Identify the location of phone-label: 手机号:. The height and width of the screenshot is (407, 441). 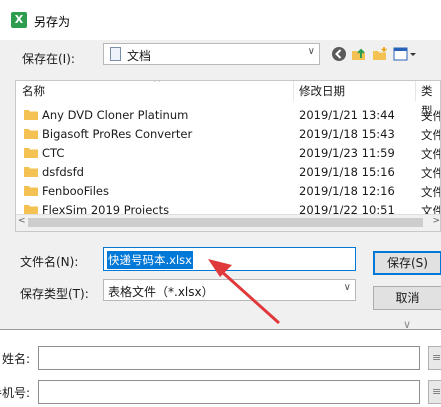
(15, 393).